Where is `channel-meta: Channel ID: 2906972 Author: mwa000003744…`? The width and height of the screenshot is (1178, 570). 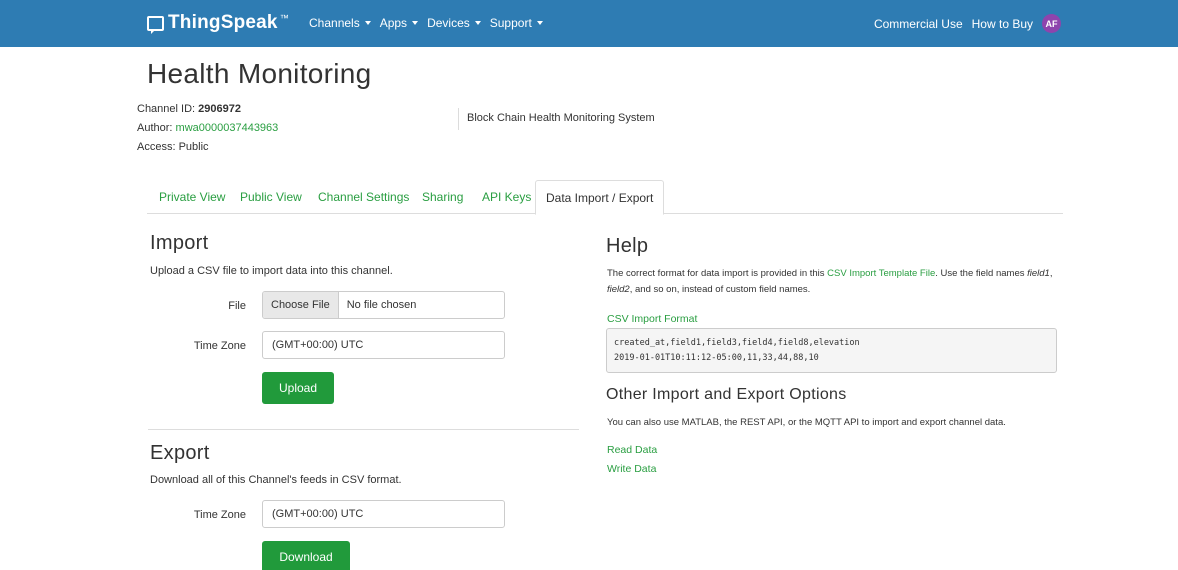 channel-meta: Channel ID: 2906972 Author: mwa000003744… is located at coordinates (207, 128).